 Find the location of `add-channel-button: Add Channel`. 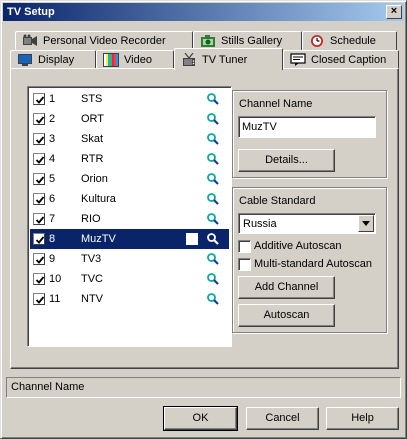

add-channel-button: Add Channel is located at coordinates (286, 287).